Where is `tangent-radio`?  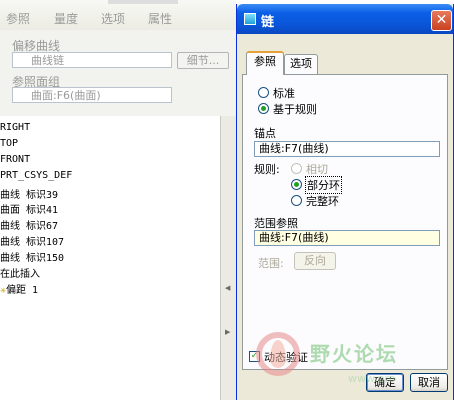
tangent-radio is located at coordinates (296, 168).